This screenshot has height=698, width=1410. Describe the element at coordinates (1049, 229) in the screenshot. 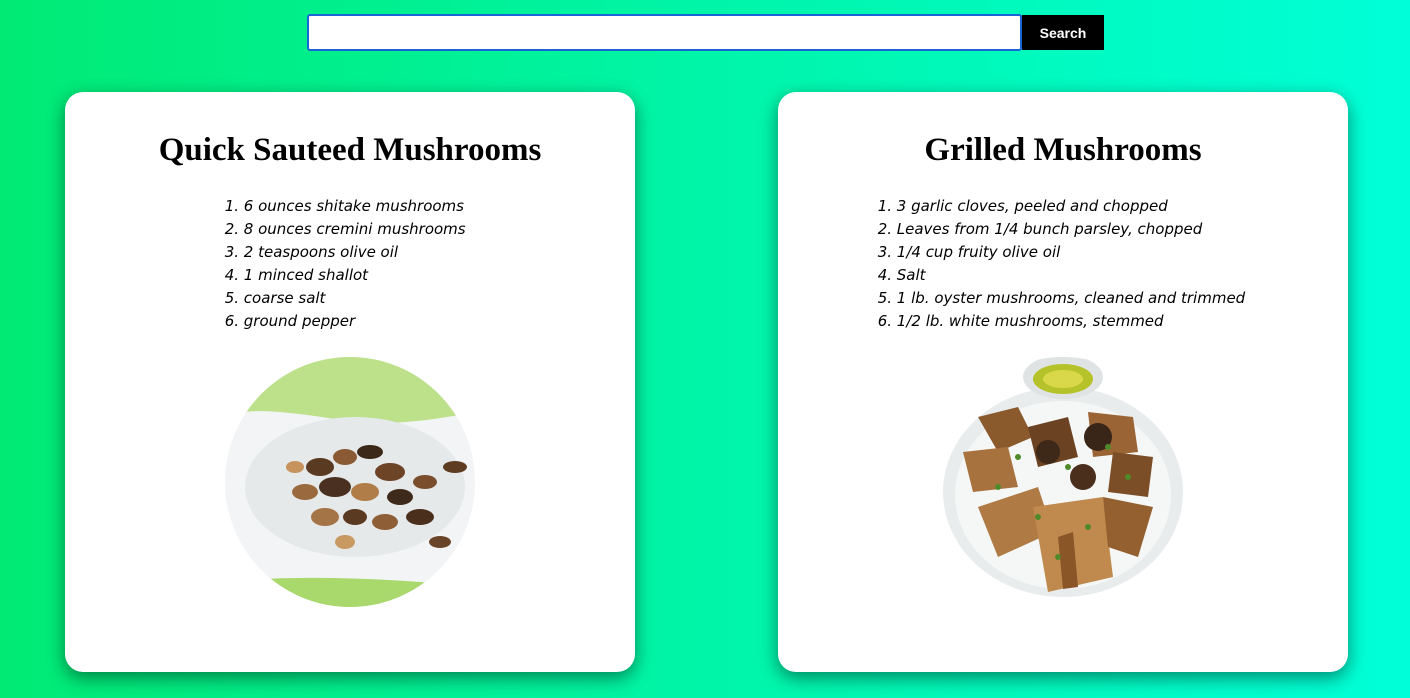

I see `ingredient-text: Leaves from 1/4 bunch parsley, chopped` at that location.